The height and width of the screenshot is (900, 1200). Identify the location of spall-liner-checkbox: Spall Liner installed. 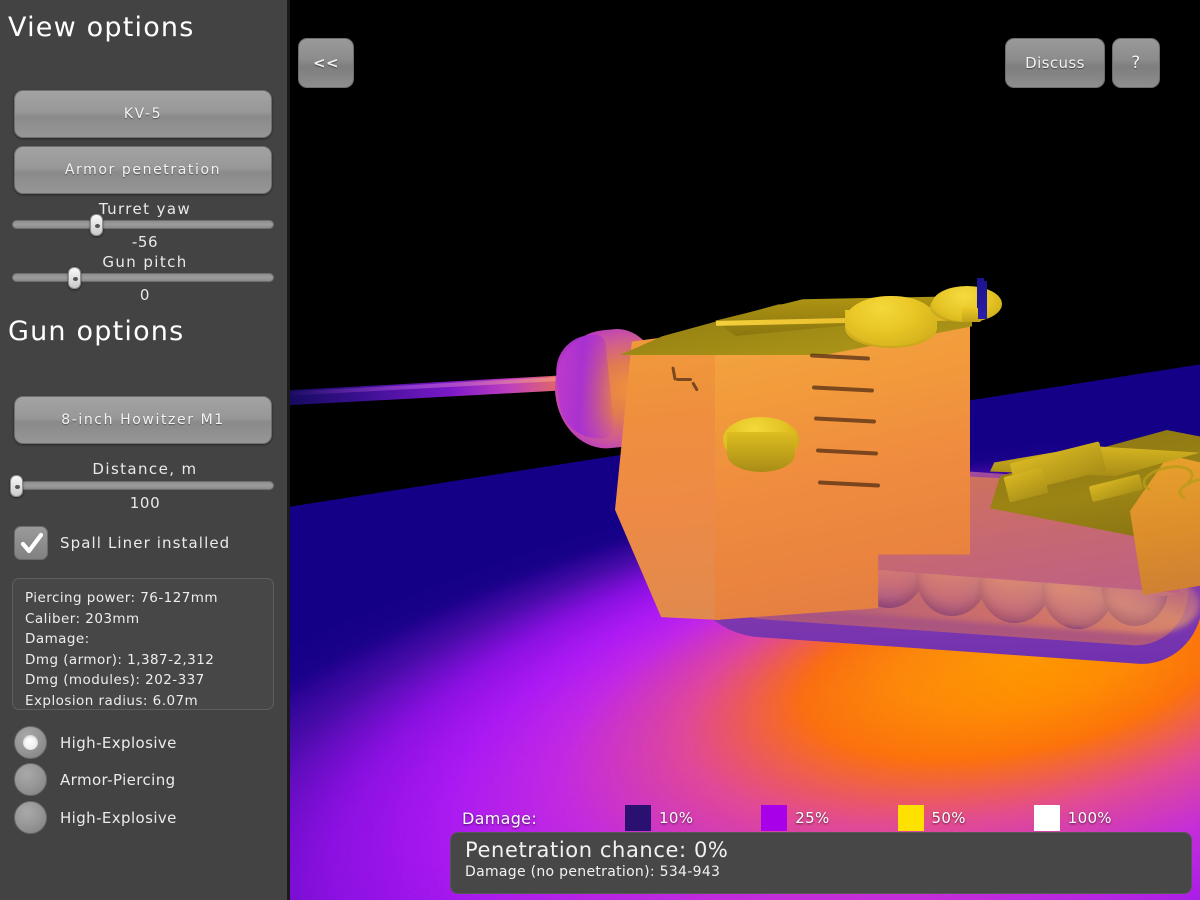
(122, 543).